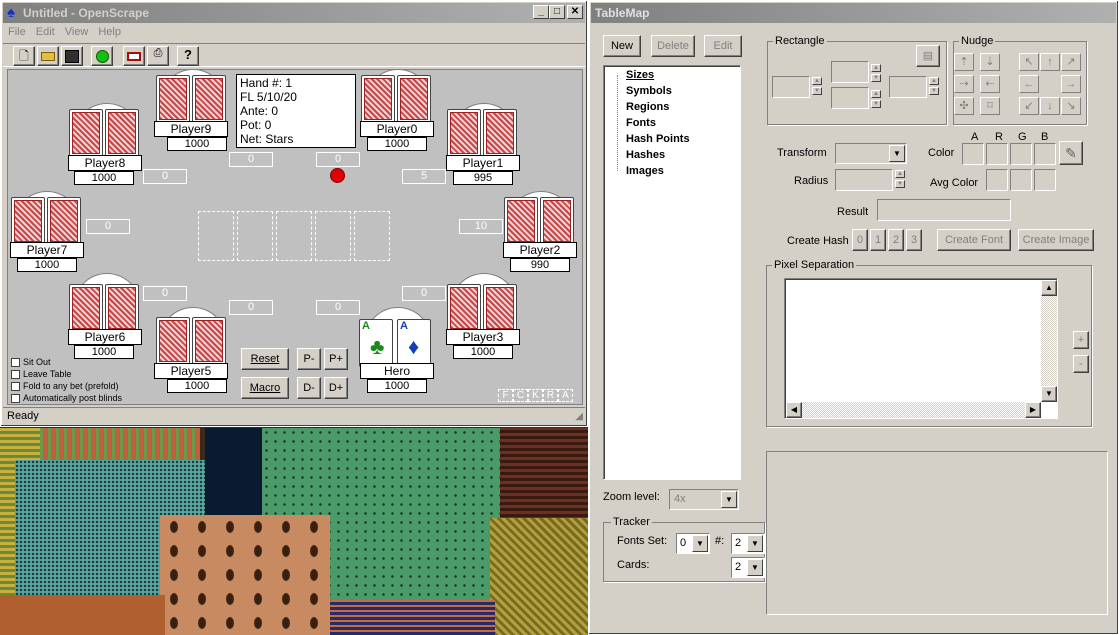 Image resolution: width=1119 pixels, height=635 pixels. I want to click on pick-rect-icon: ▤, so click(928, 56).